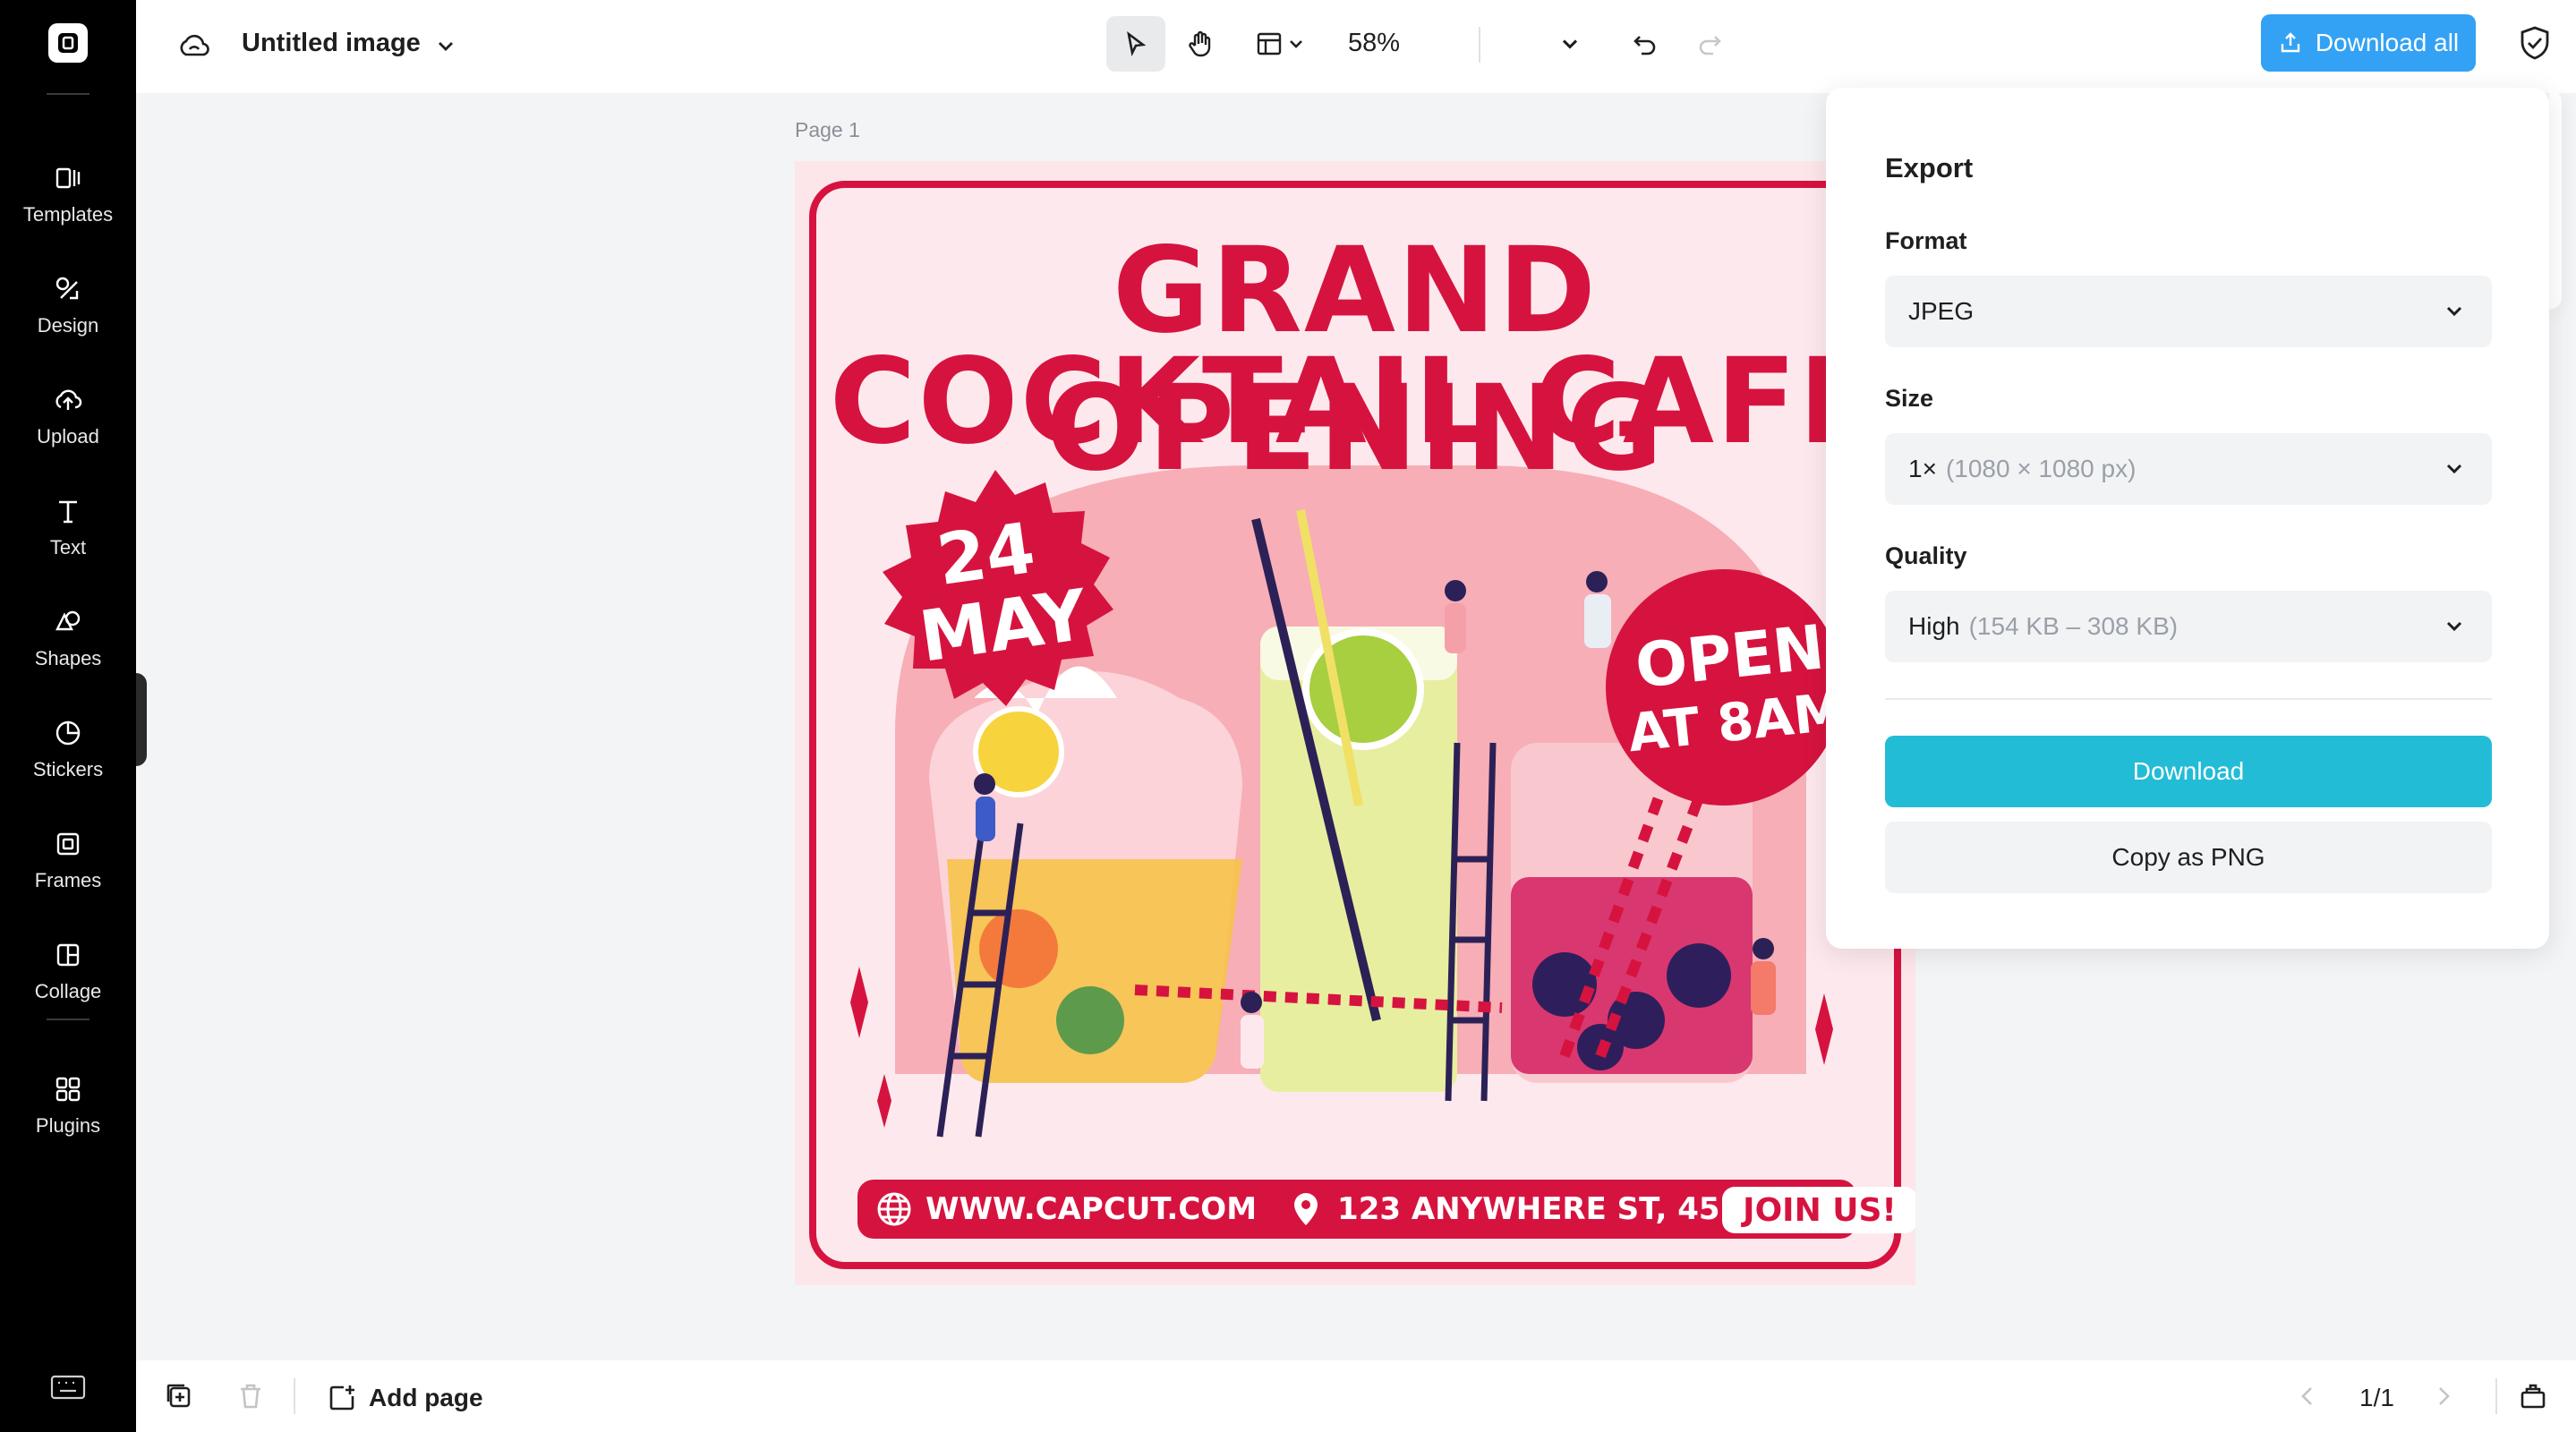 Image resolution: width=2576 pixels, height=1432 pixels. What do you see at coordinates (331, 43) in the screenshot?
I see `document-title: Untitled image` at bounding box center [331, 43].